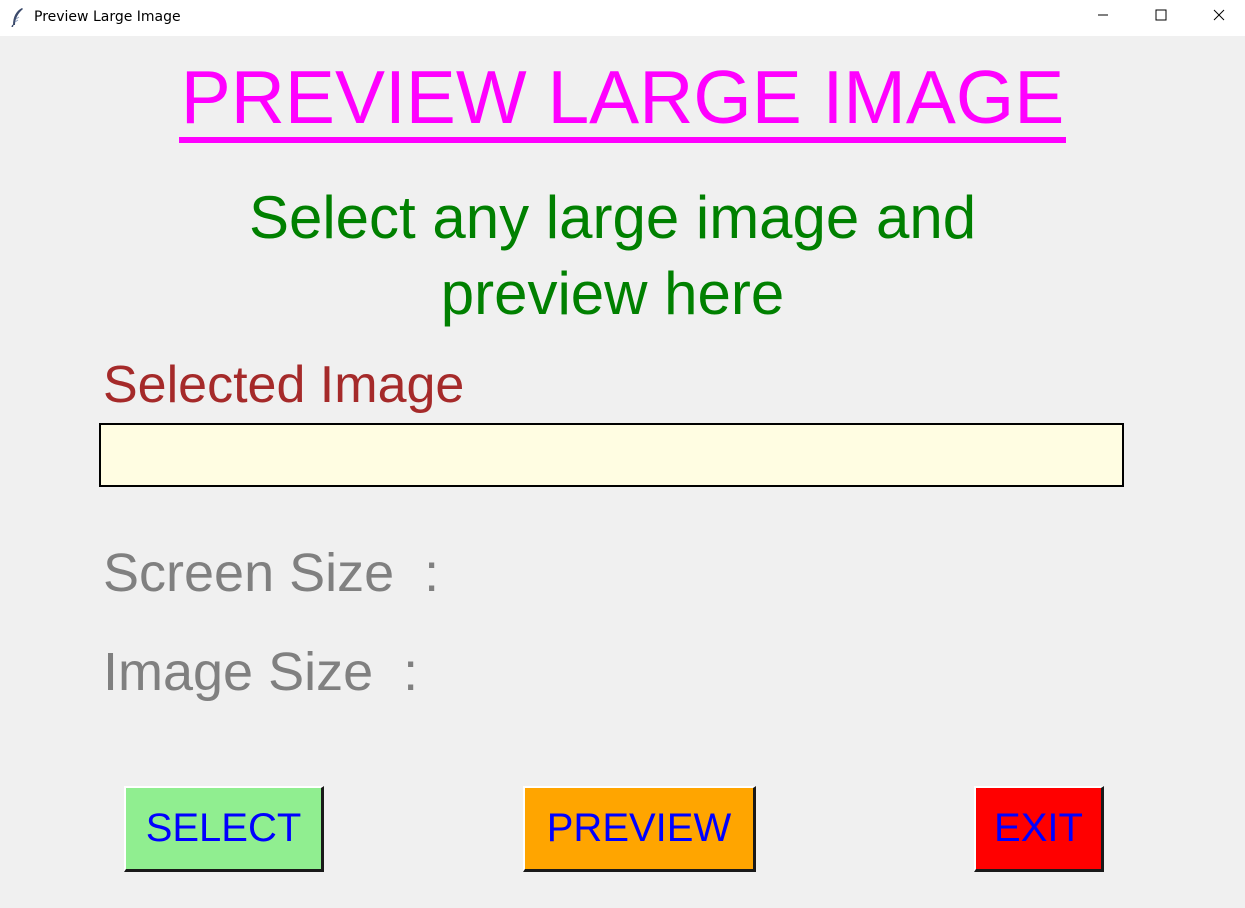 This screenshot has height=908, width=1245. I want to click on subtitle-line-2: preview here, so click(612, 293).